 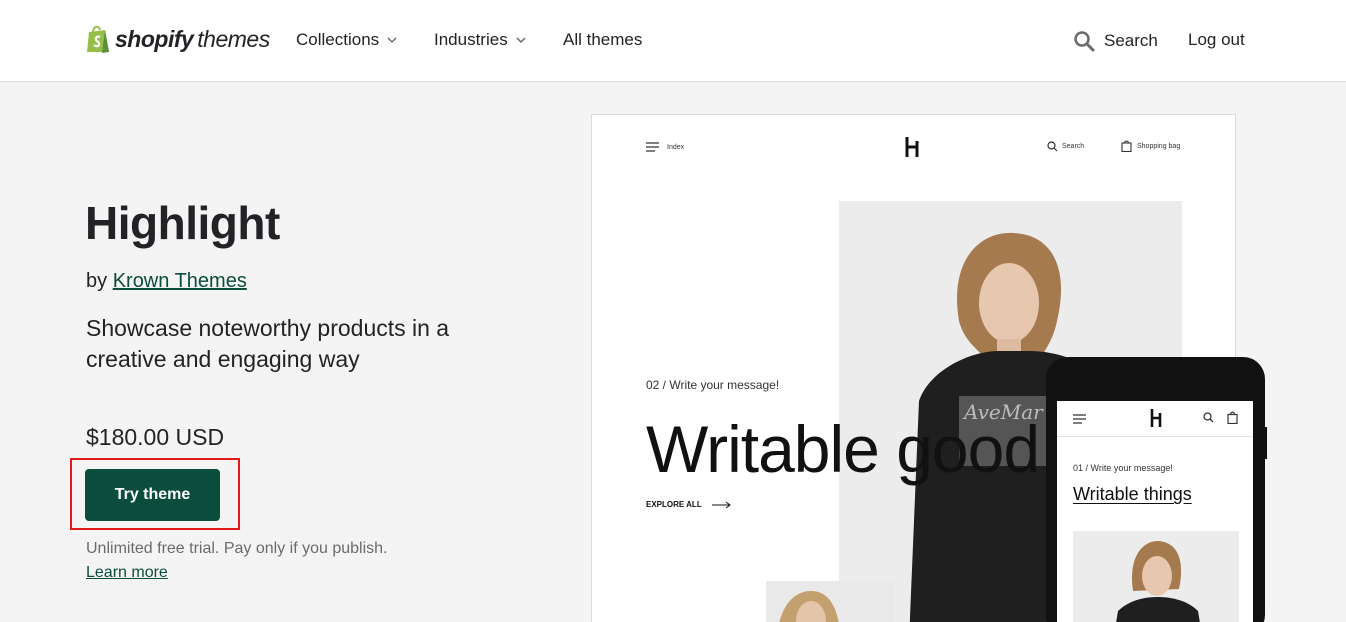 What do you see at coordinates (127, 573) in the screenshot?
I see `learn-more-link: Learn more` at bounding box center [127, 573].